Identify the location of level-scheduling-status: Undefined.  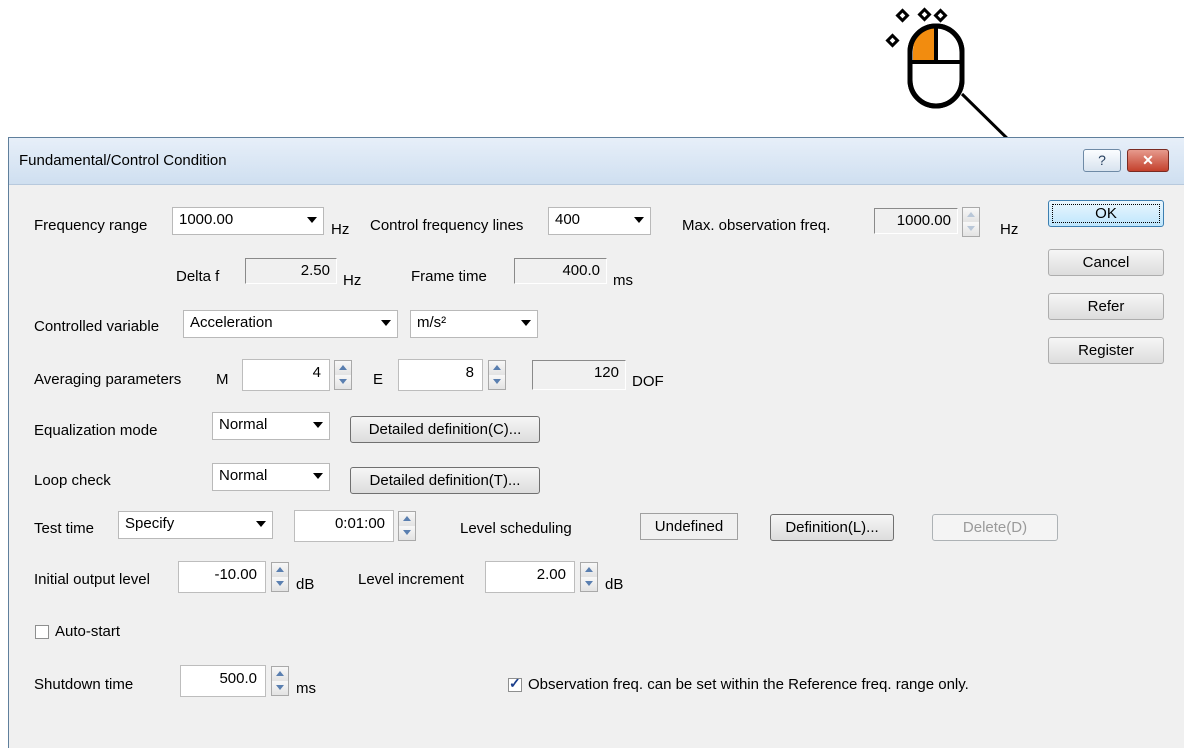
(689, 526).